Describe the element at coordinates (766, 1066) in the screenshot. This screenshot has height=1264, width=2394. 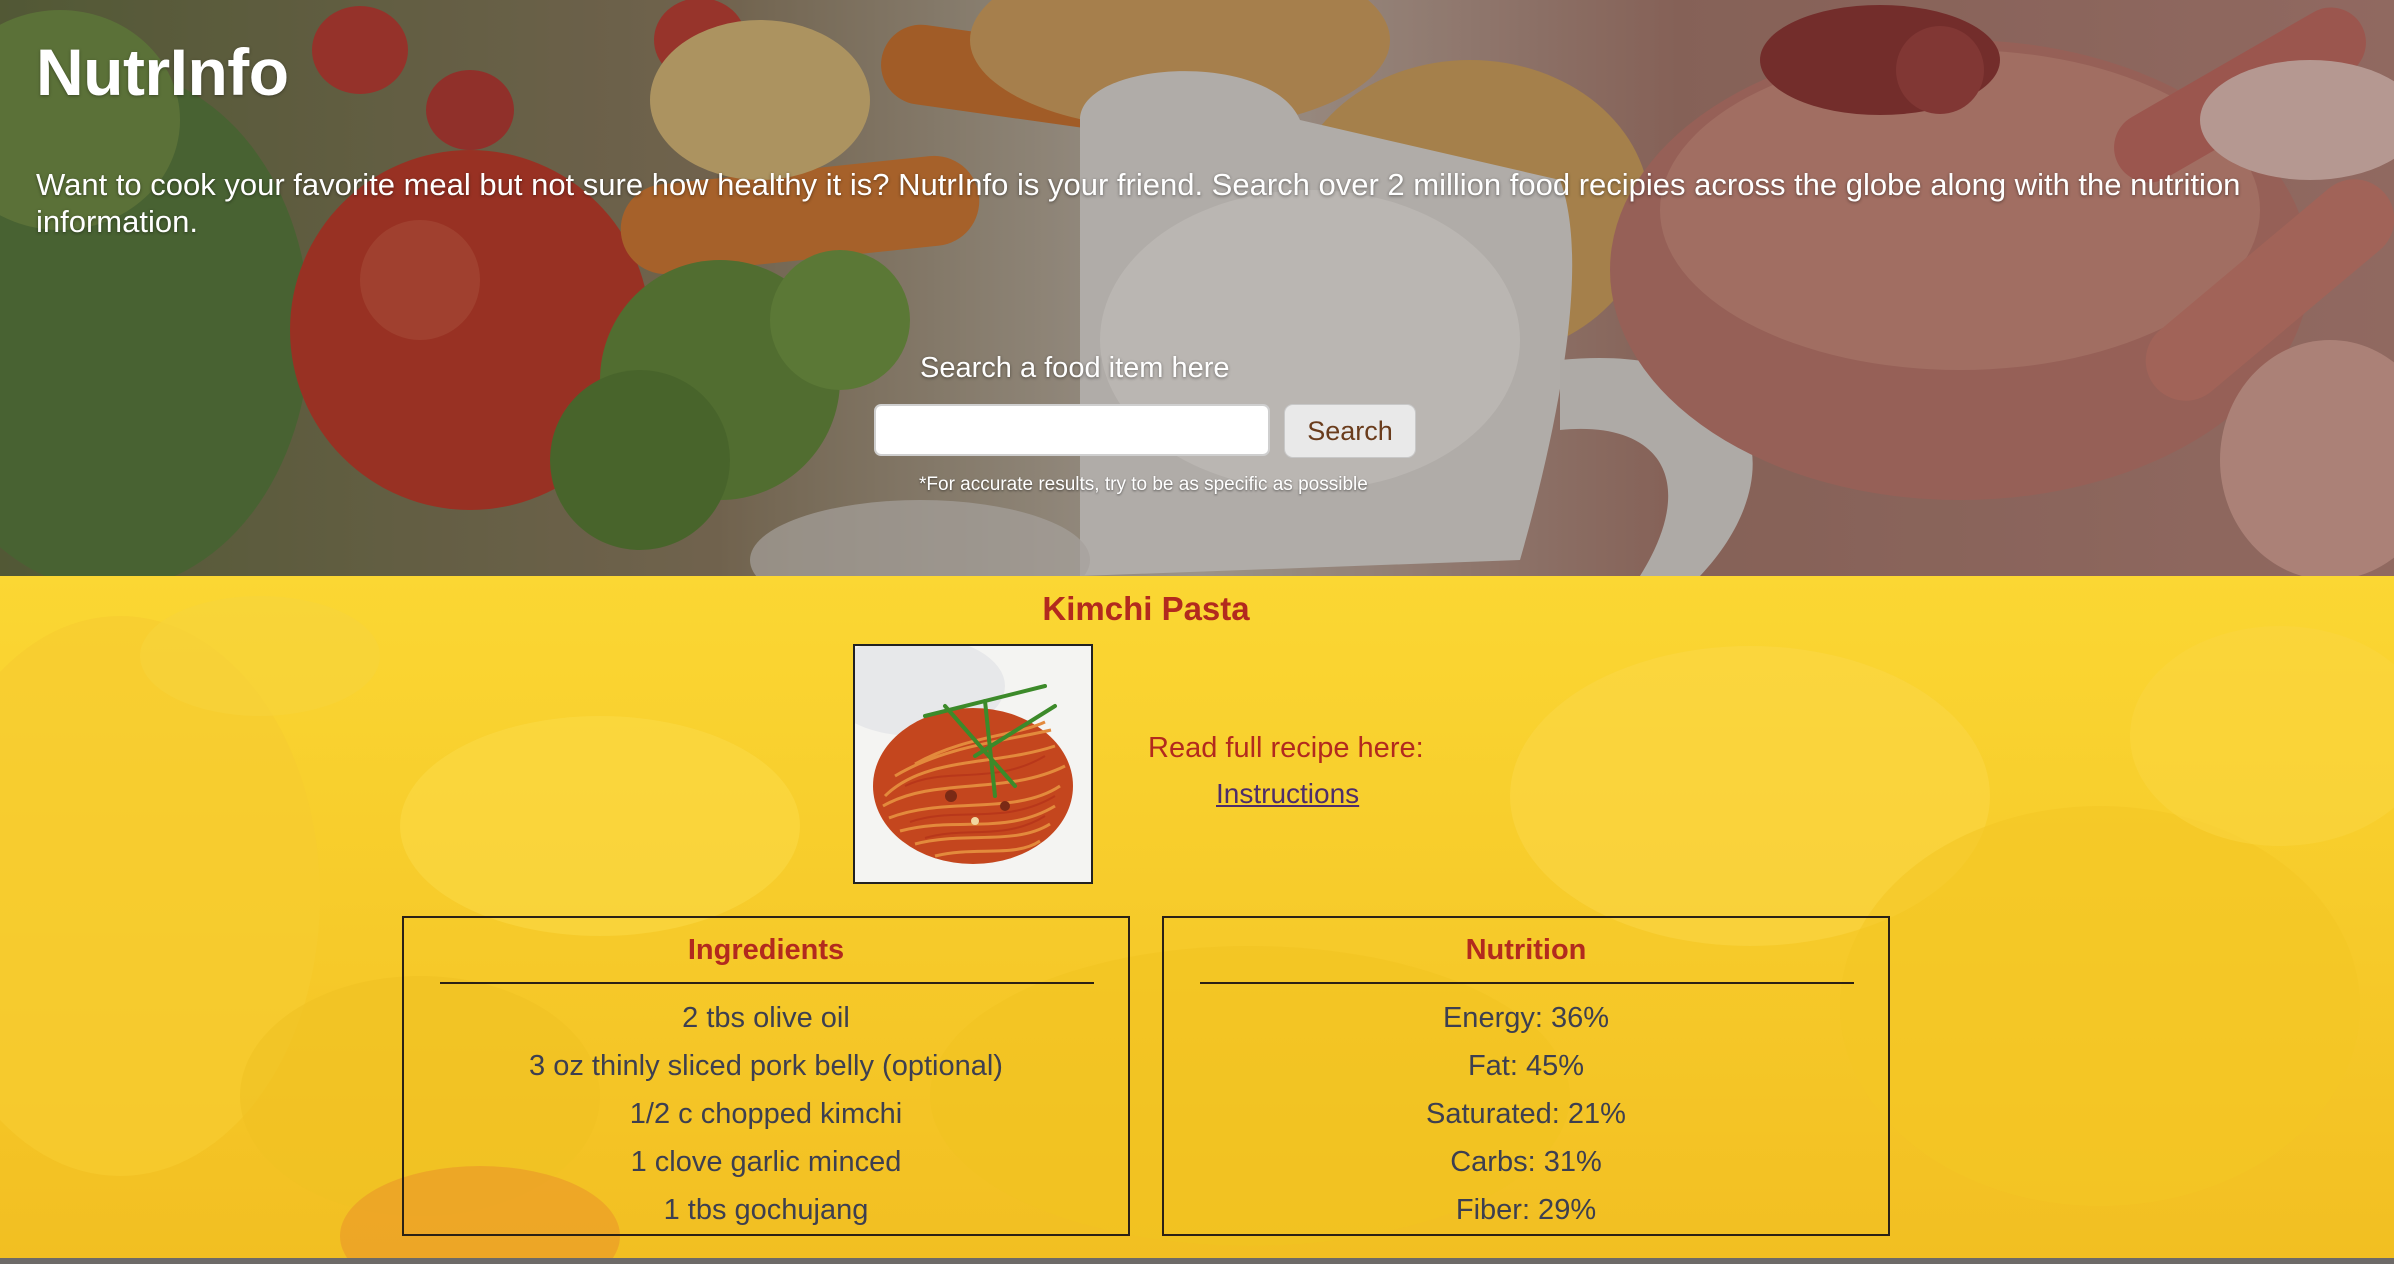
I see `ingredient-item: 3 oz thinly sliced pork belly (optional)` at that location.